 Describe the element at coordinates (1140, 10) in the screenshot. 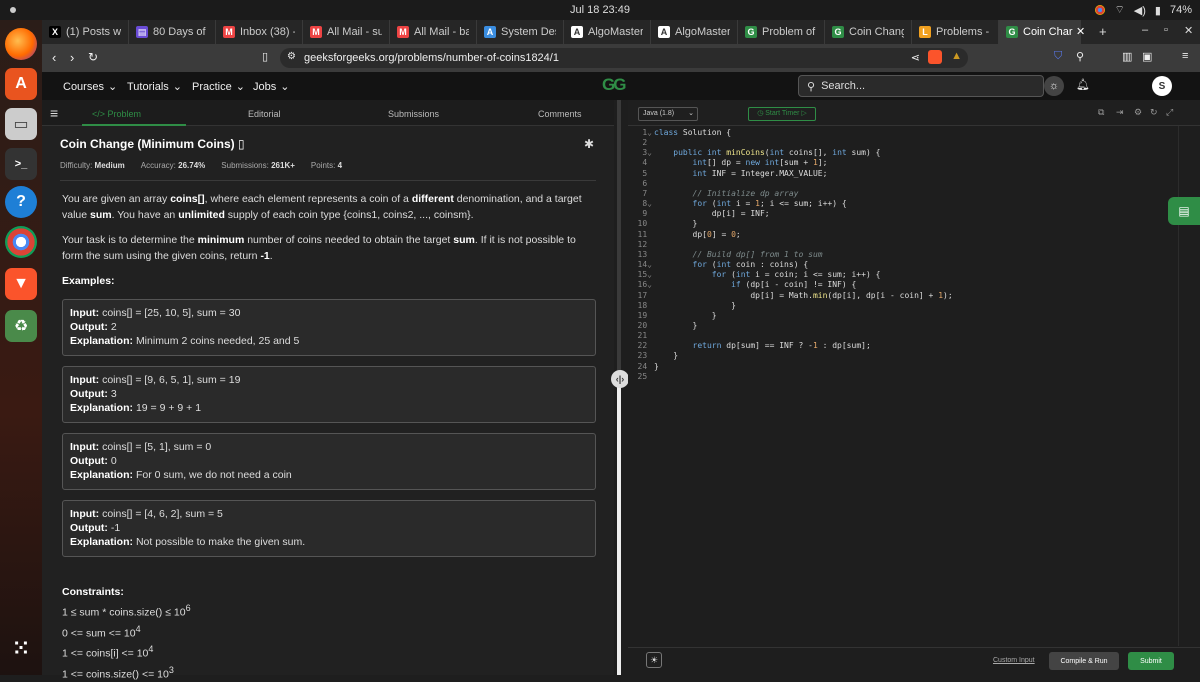

I see `volume-icon: ◀)` at that location.